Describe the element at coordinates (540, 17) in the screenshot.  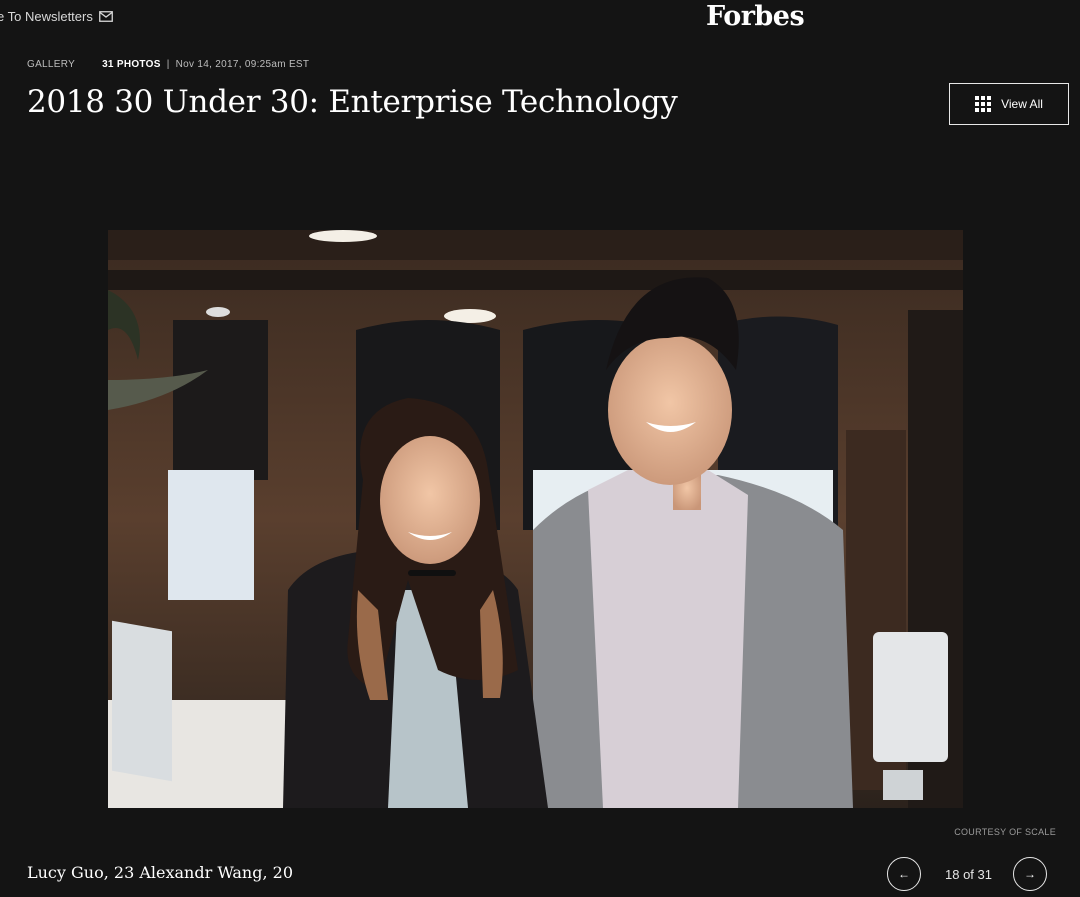
I see `top-bar: e To Newsletters Forbes` at that location.